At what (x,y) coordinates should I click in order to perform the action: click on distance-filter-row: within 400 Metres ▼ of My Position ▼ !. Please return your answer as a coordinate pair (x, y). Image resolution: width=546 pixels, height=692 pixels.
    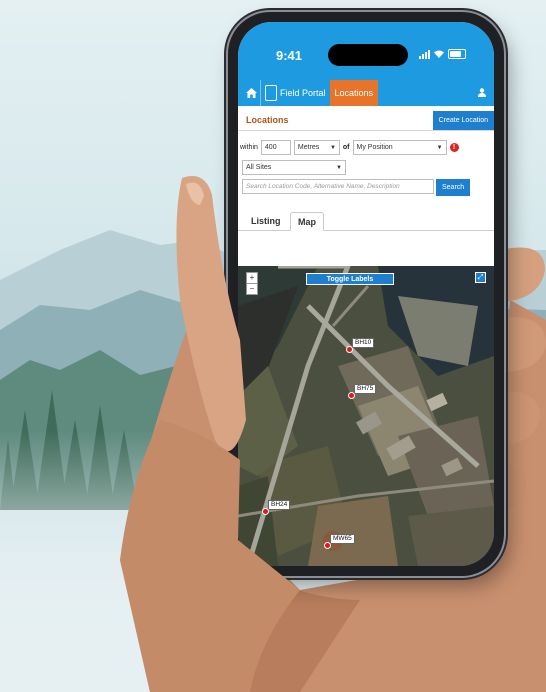
    Looking at the image, I should click on (349, 147).